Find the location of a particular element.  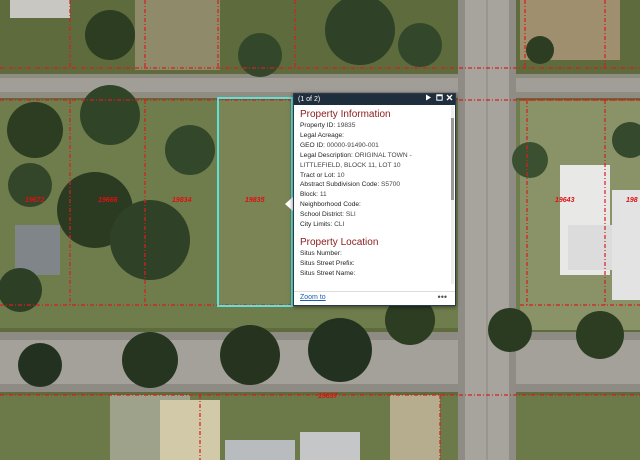

play-next-icon is located at coordinates (428, 99).